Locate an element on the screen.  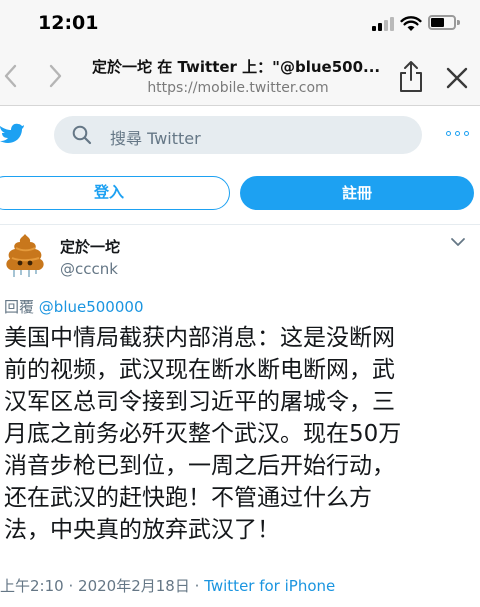
status-bar: 12:01 is located at coordinates (240, 25).